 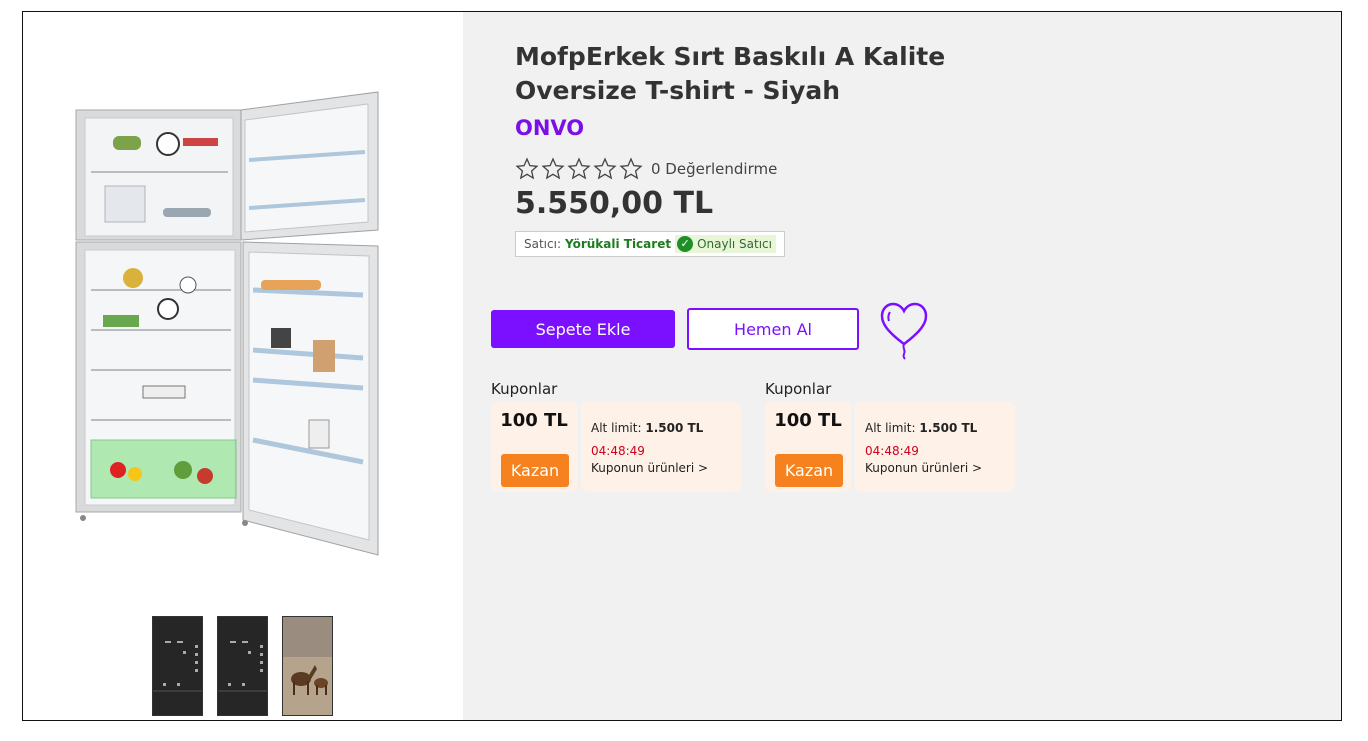 What do you see at coordinates (773, 329) in the screenshot?
I see `buy-now-button: Hemen Al` at bounding box center [773, 329].